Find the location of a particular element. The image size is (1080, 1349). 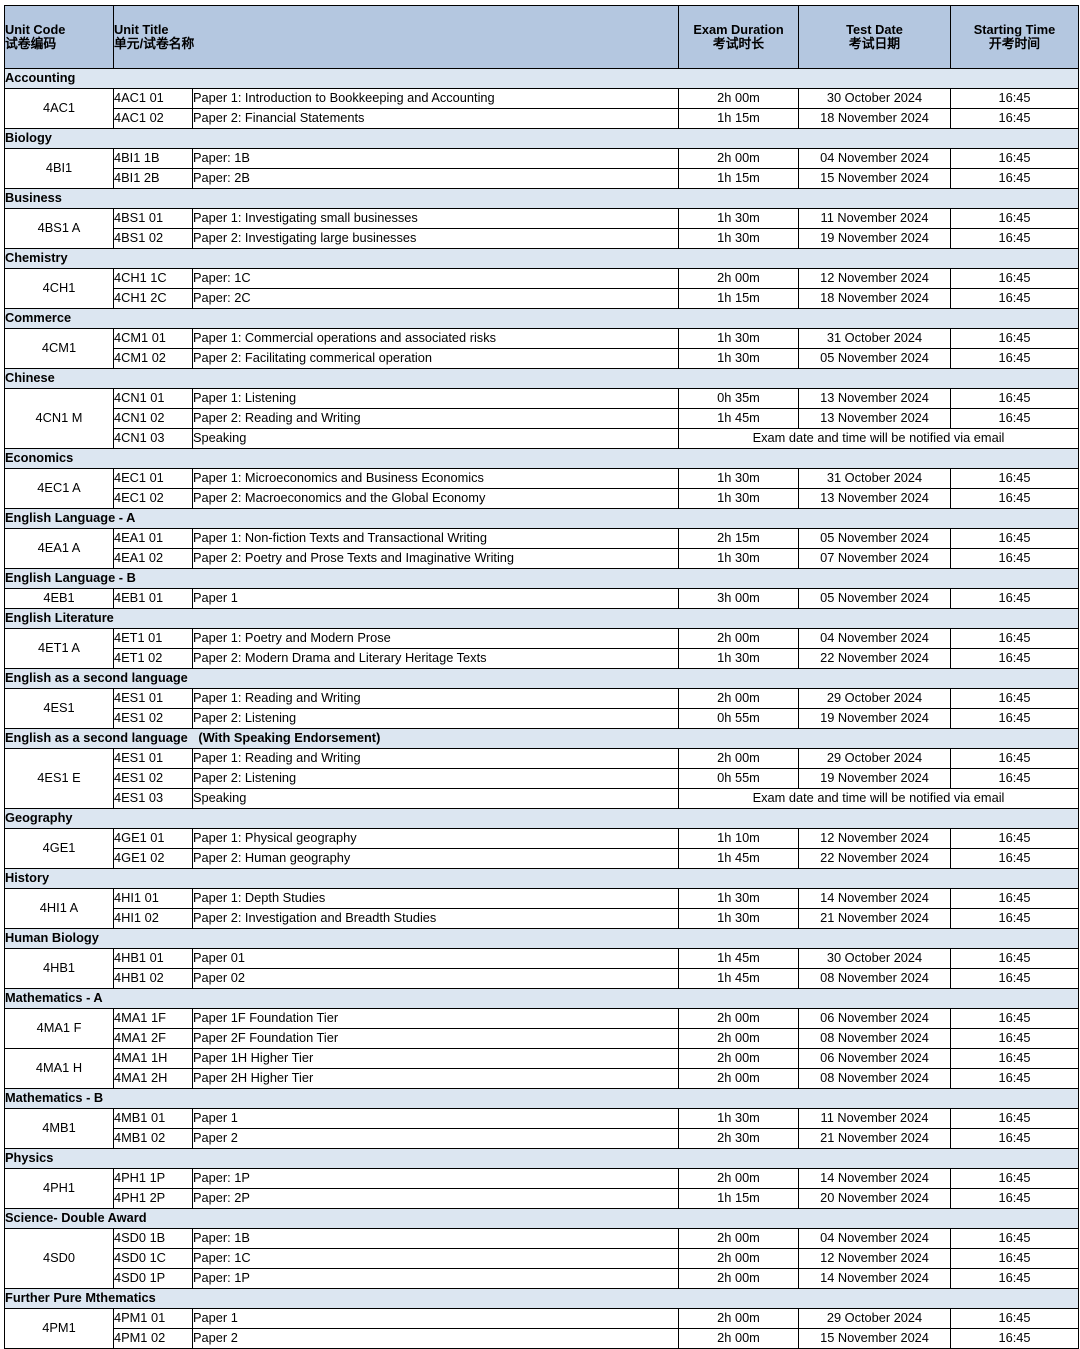

subject-name: Accounting is located at coordinates (541, 78).